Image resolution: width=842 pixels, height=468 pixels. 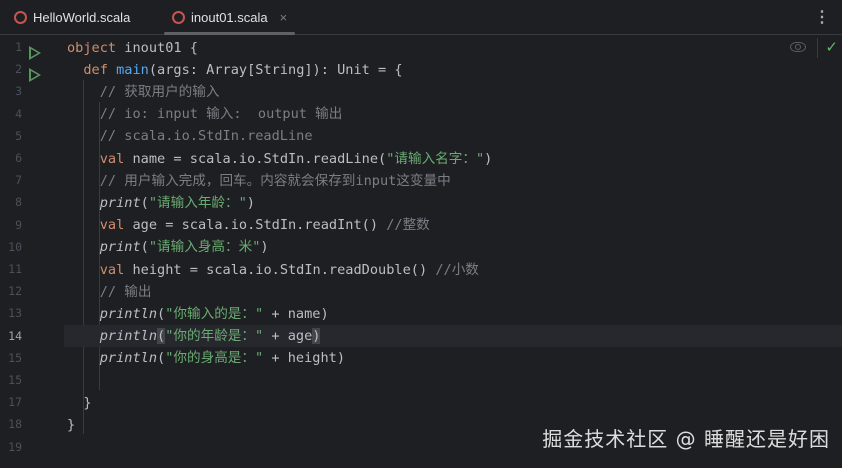 What do you see at coordinates (275, 69) in the screenshot?
I see `code-token: (args: Array[String]): Unit = {` at bounding box center [275, 69].